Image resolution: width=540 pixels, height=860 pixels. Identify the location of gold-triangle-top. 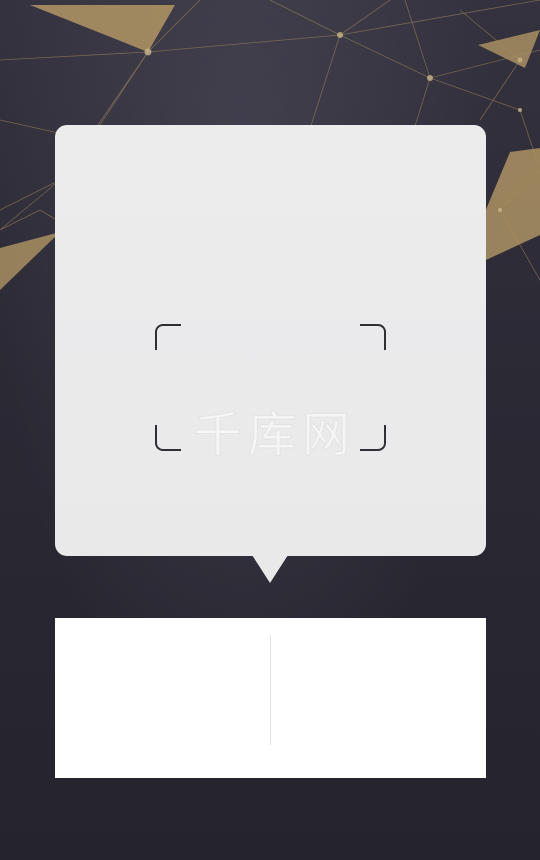
(102, 28).